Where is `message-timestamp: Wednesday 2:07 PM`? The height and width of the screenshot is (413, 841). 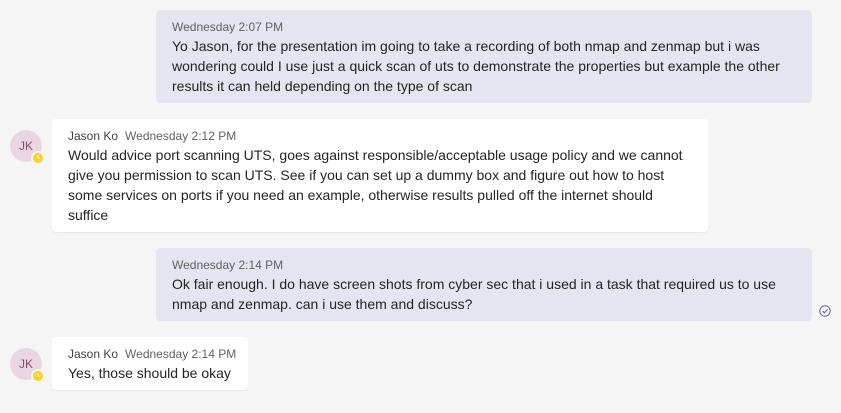 message-timestamp: Wednesday 2:07 PM is located at coordinates (228, 27).